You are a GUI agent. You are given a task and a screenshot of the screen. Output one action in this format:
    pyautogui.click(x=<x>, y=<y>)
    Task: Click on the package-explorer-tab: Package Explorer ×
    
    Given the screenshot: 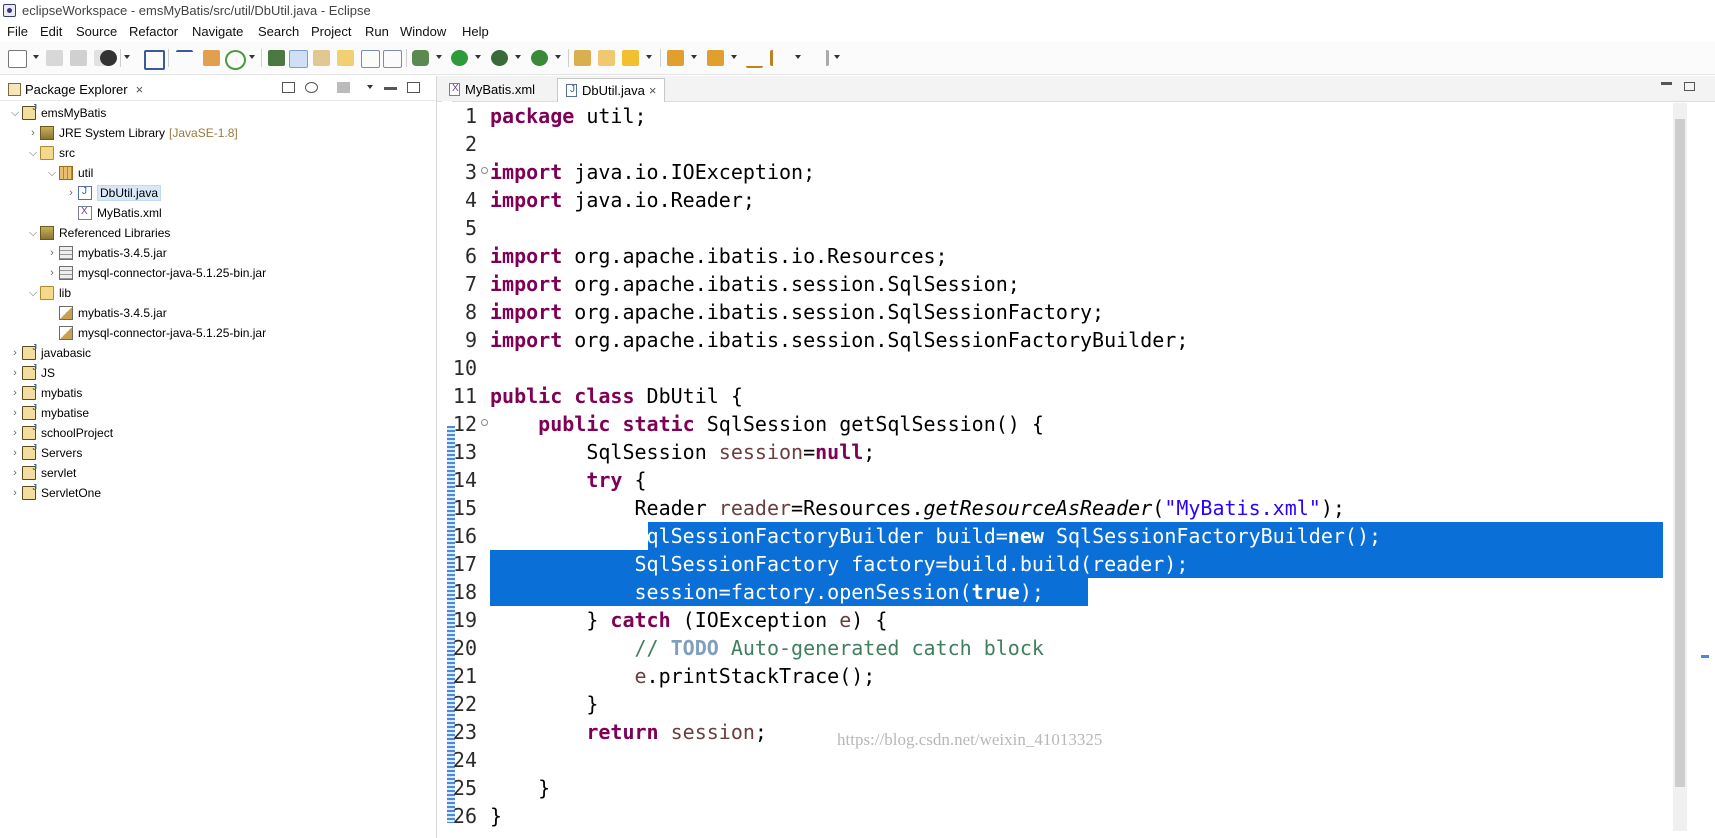 What is the action you would take?
    pyautogui.click(x=76, y=89)
    